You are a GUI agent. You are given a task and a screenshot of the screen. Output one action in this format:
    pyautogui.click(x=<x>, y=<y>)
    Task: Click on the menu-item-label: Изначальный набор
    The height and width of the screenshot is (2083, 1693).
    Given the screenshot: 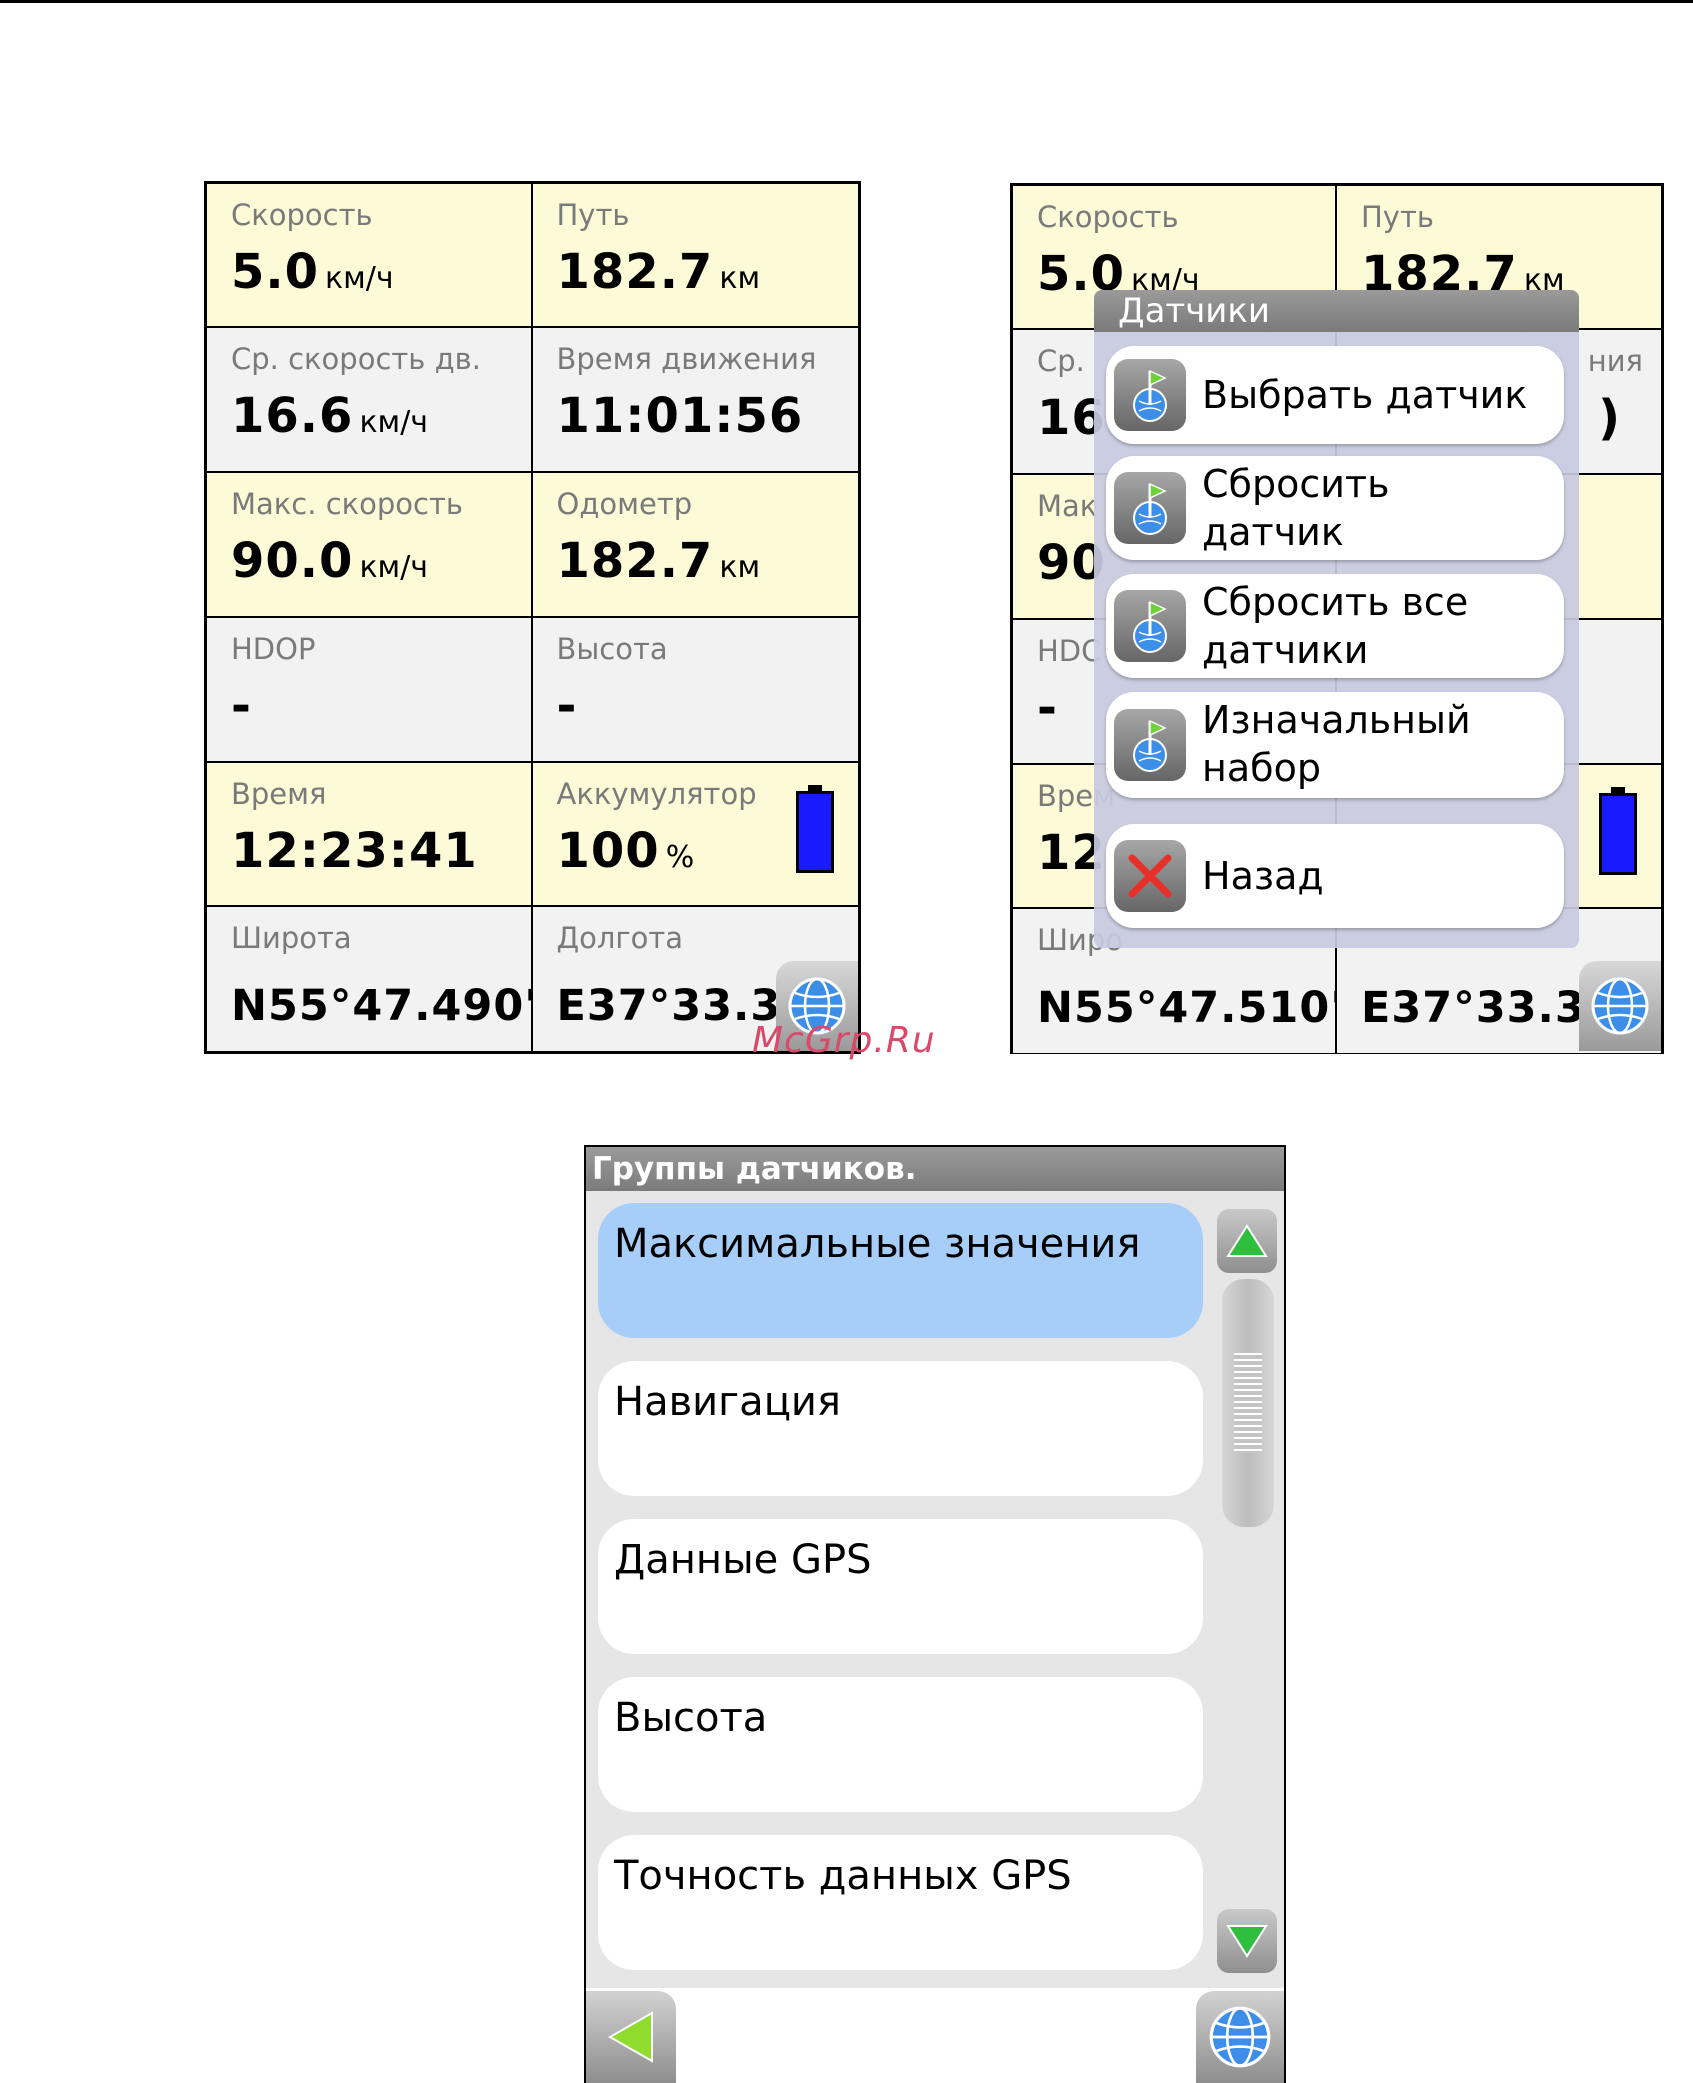 What is the action you would take?
    pyautogui.click(x=1336, y=744)
    